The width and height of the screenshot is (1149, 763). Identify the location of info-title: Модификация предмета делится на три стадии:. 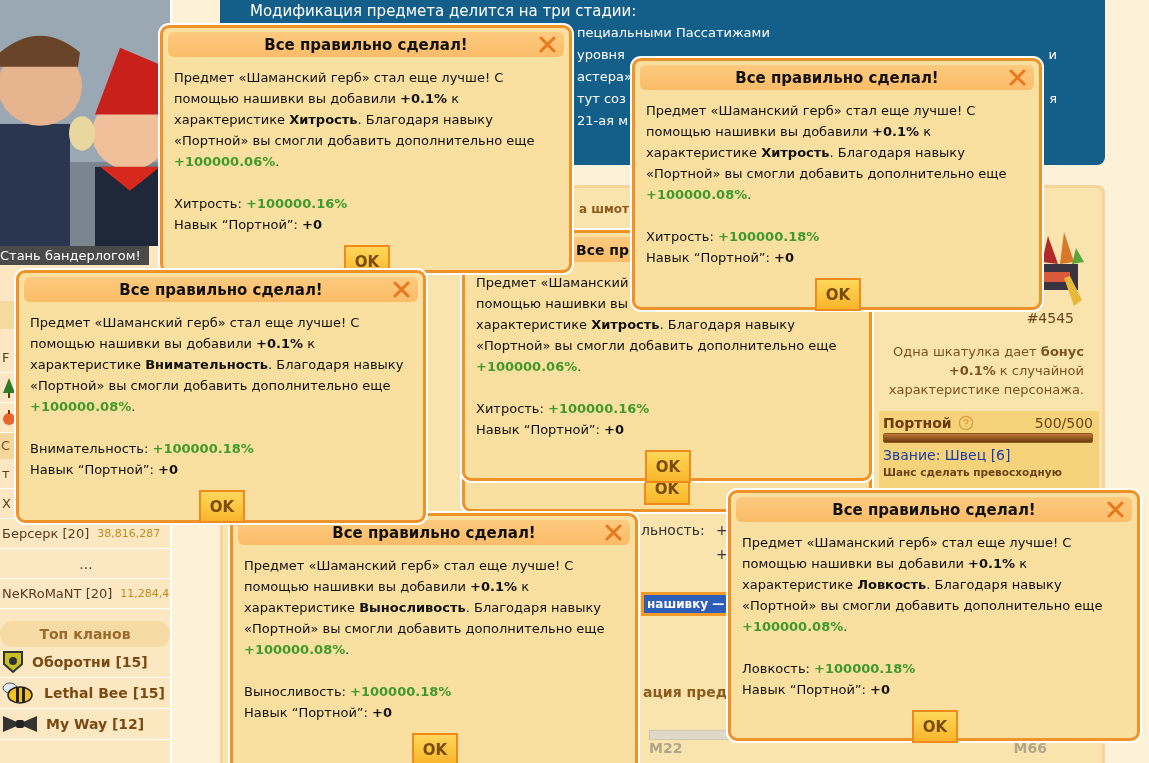
(444, 11).